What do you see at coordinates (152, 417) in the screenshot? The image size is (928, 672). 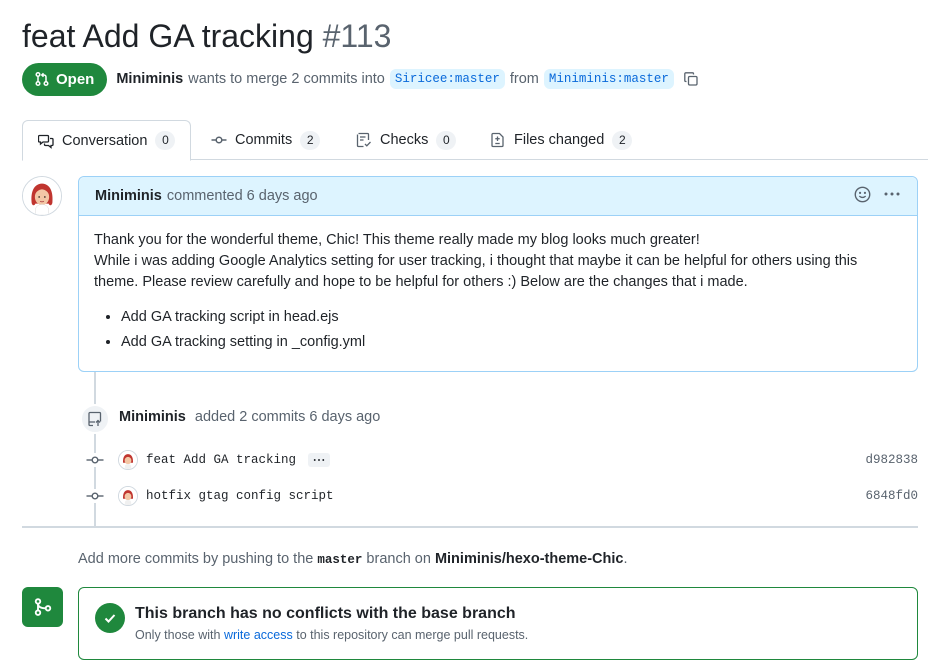 I see `event-author-link: Miniminis` at bounding box center [152, 417].